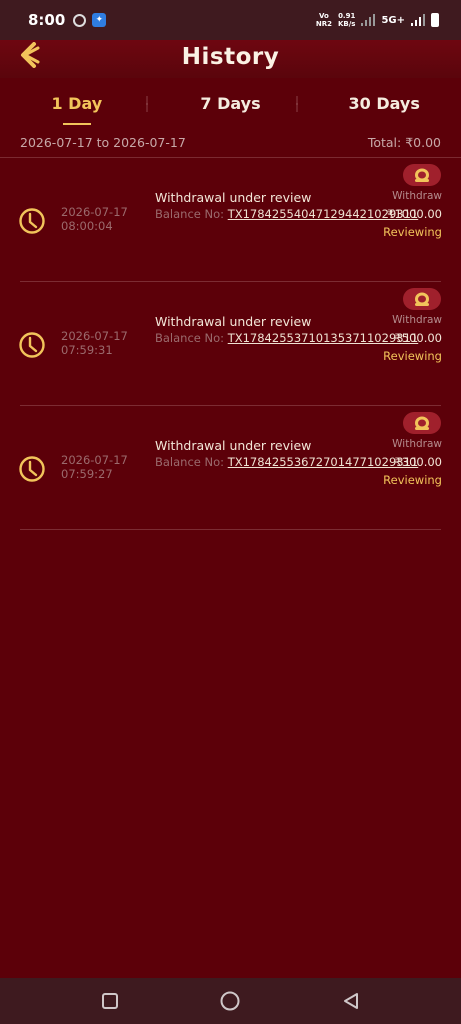 The image size is (461, 1024). I want to click on back-button, so click(29, 55).